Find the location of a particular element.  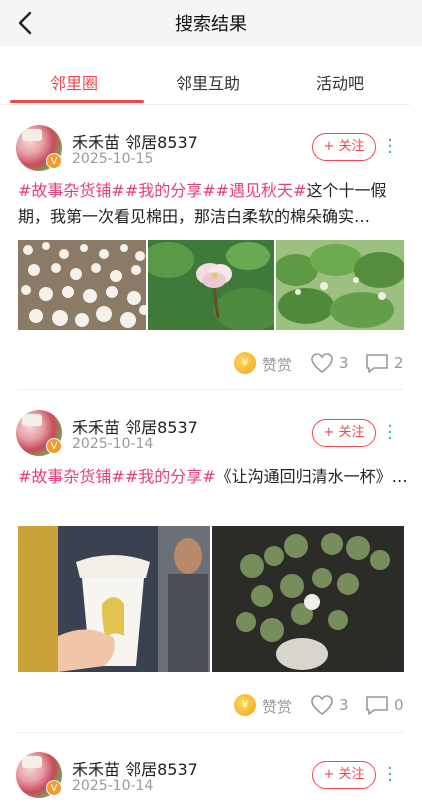

tab-neighborhood: 邻里圈 is located at coordinates (74, 82).